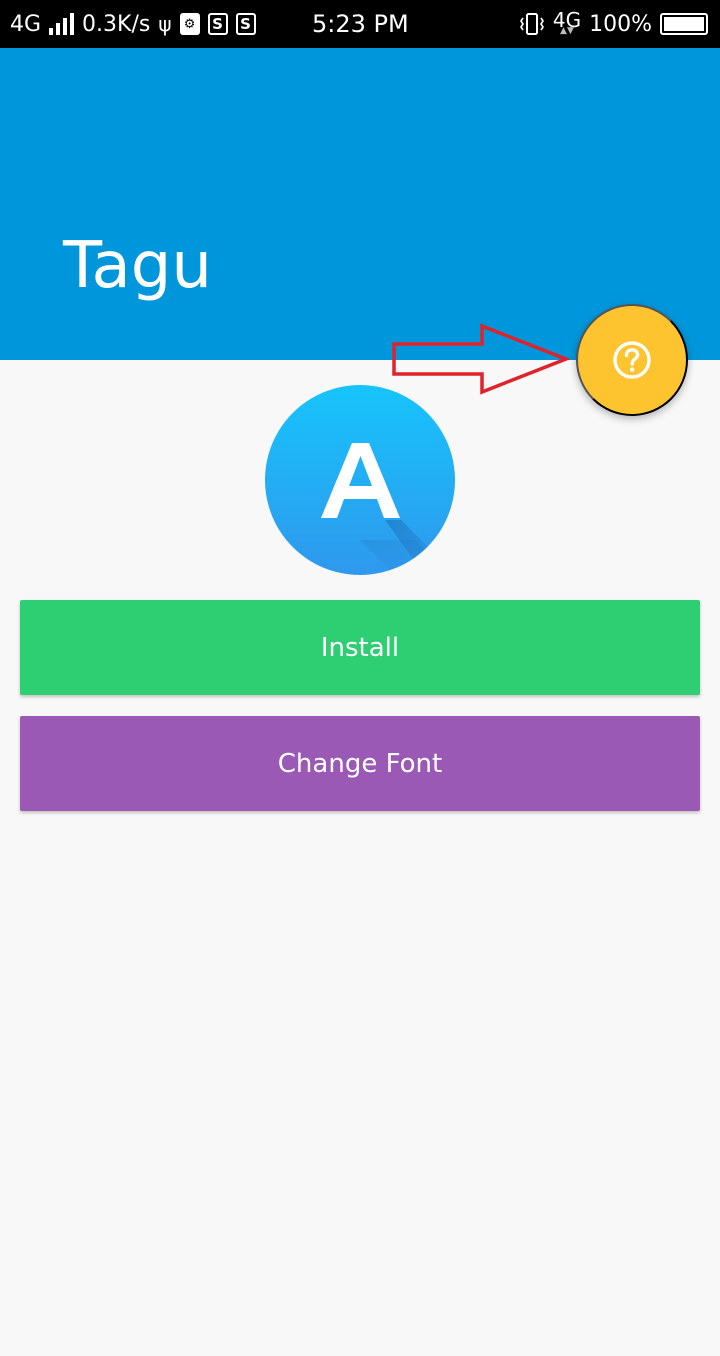 The width and height of the screenshot is (720, 1356). I want to click on data-activity-icon: ▲▼, so click(567, 31).